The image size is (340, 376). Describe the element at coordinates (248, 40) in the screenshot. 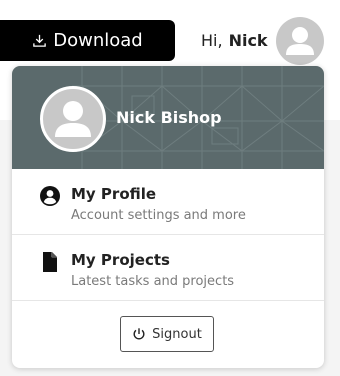

I see `greeting-user-name: Nick` at that location.